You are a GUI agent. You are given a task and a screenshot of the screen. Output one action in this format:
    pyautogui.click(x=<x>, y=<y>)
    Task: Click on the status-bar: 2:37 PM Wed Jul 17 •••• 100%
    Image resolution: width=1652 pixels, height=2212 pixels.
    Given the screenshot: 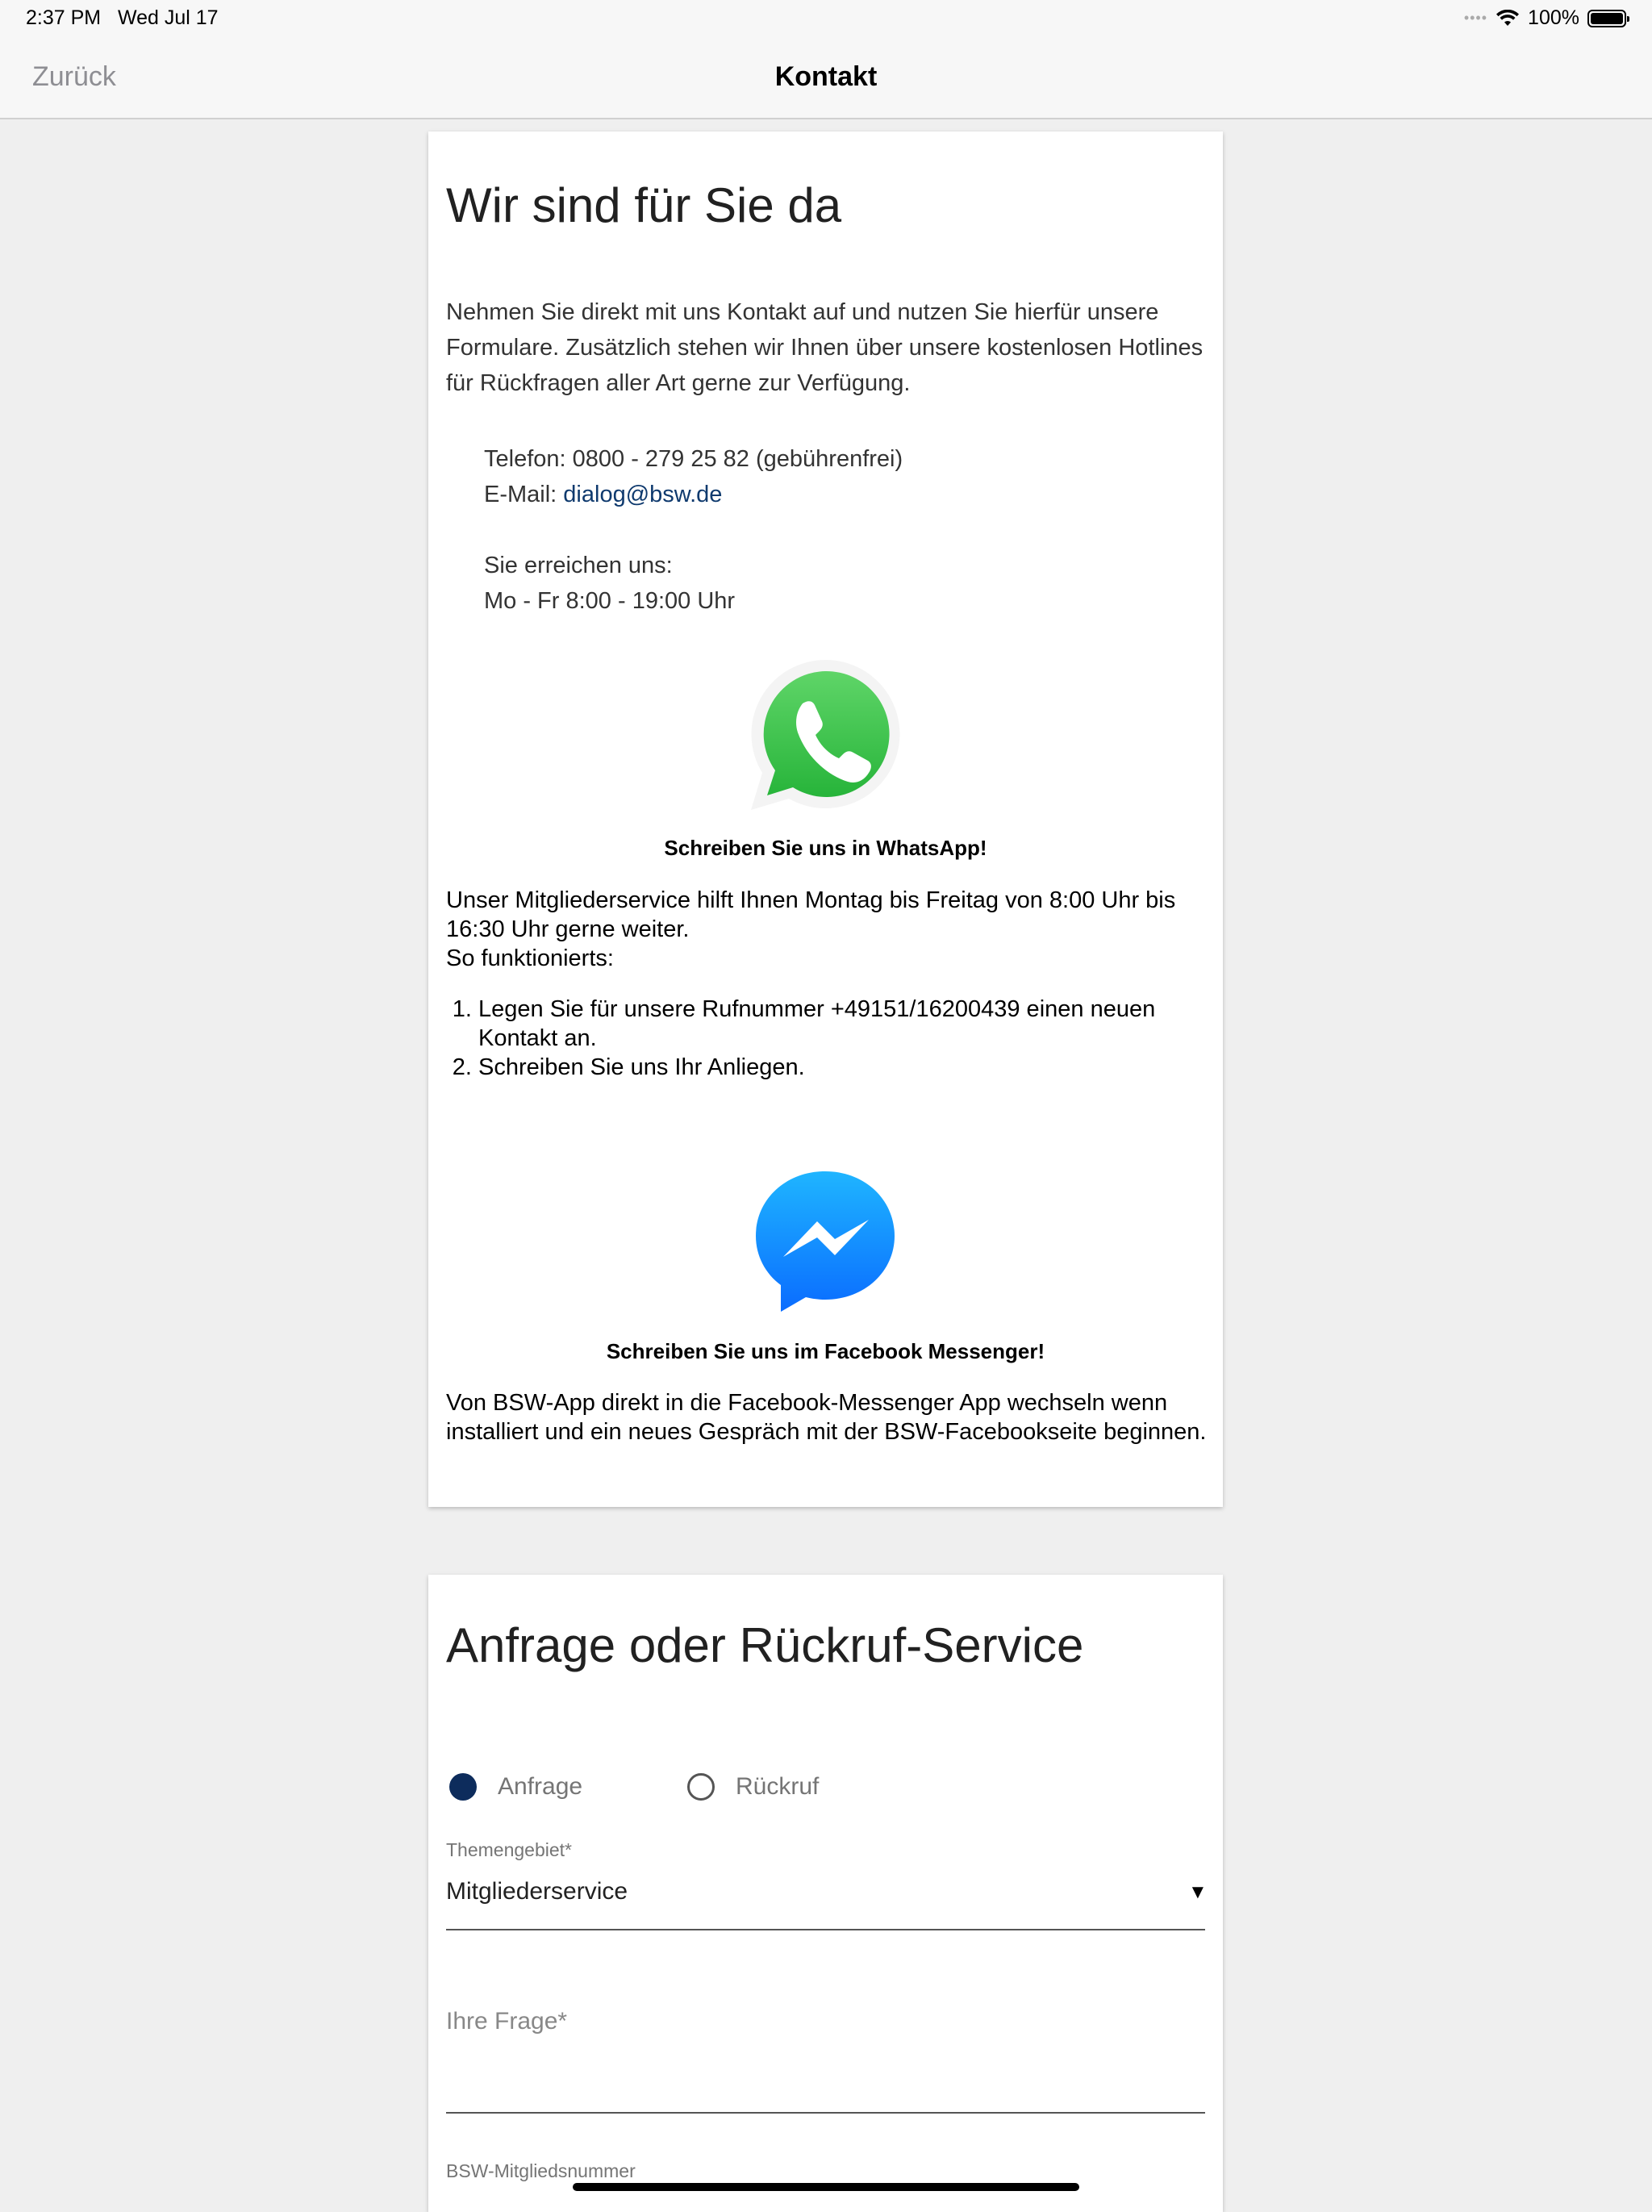 What is the action you would take?
    pyautogui.click(x=826, y=19)
    